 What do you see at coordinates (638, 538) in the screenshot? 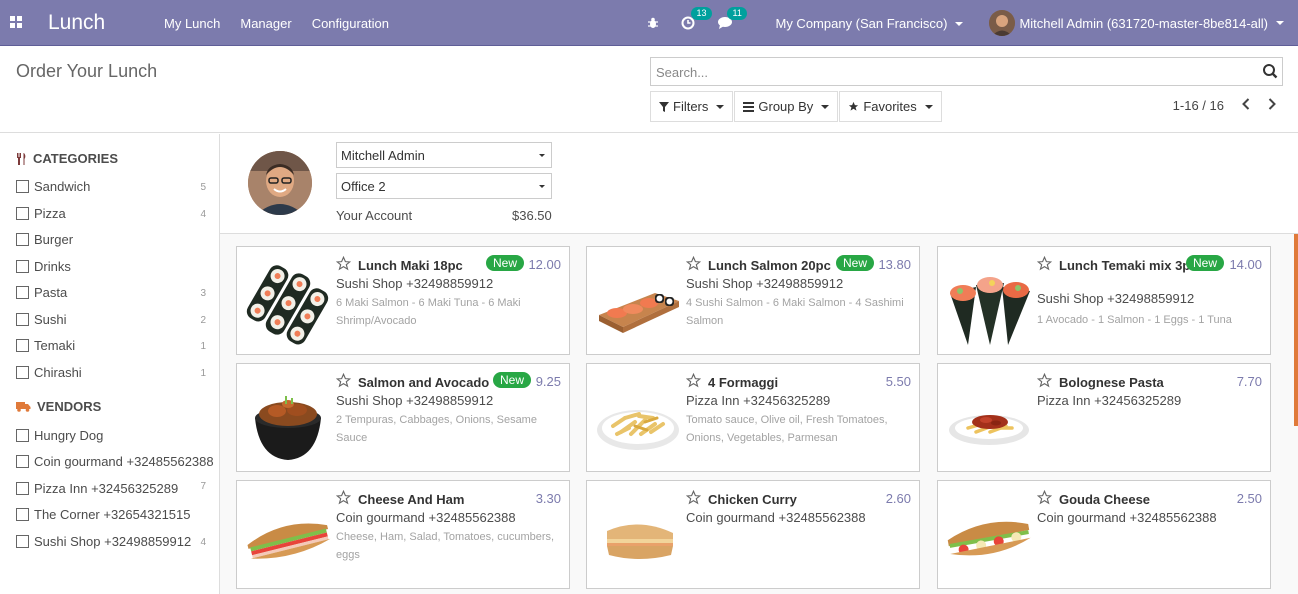
I see `product-image-ciabatta-sandwich` at bounding box center [638, 538].